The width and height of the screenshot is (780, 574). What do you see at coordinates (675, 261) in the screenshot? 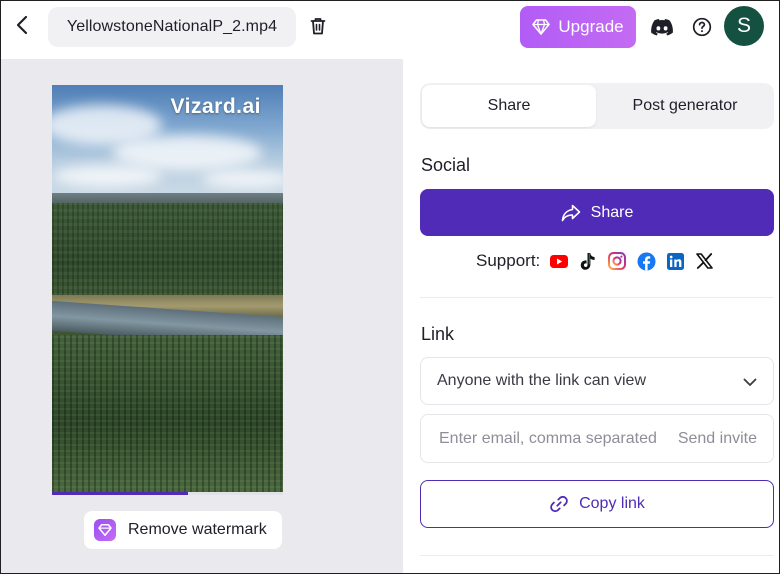
I see `linkedin-icon` at bounding box center [675, 261].